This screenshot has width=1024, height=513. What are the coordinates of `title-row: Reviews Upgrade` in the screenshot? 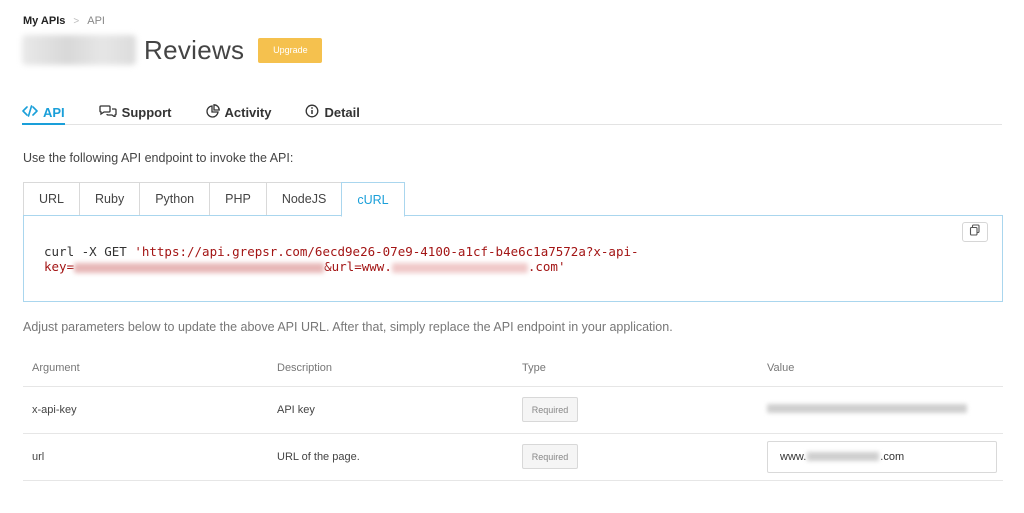 It's located at (172, 50).